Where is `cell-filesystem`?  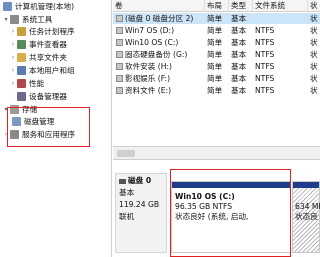
cell-filesystem is located at coordinates (281, 18).